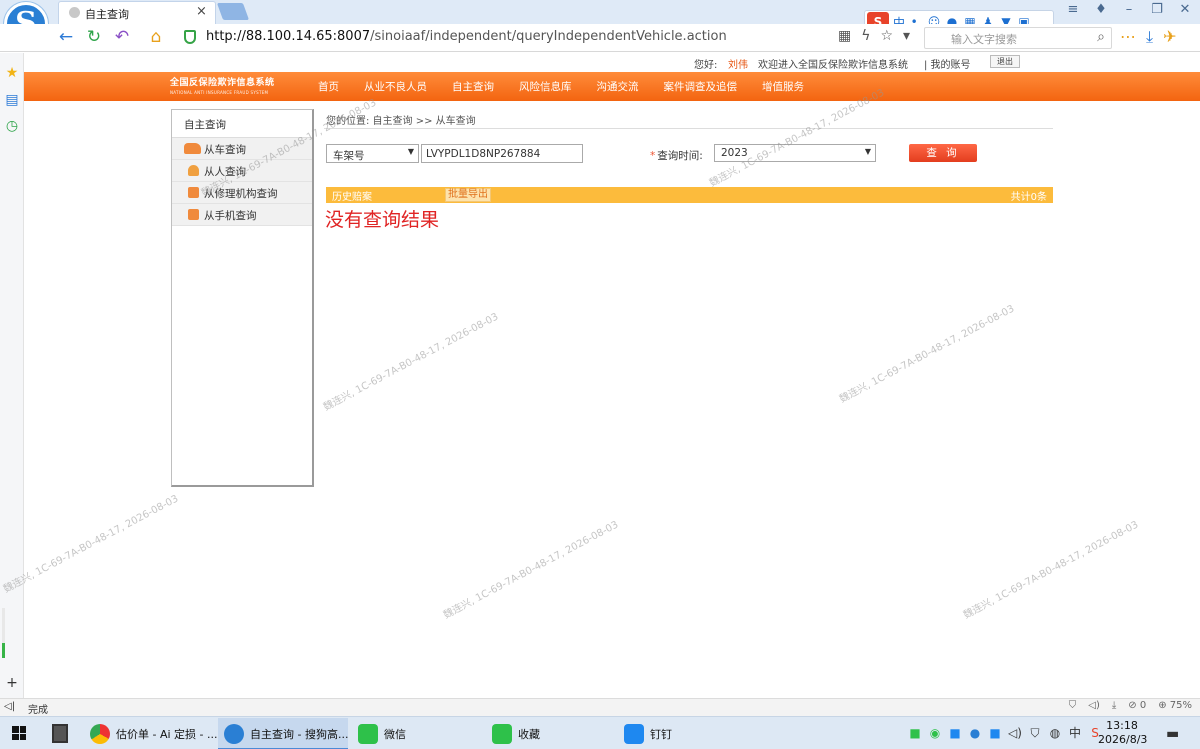  I want to click on address-actions: ▦ ϟ ☆ ▾, so click(874, 36).